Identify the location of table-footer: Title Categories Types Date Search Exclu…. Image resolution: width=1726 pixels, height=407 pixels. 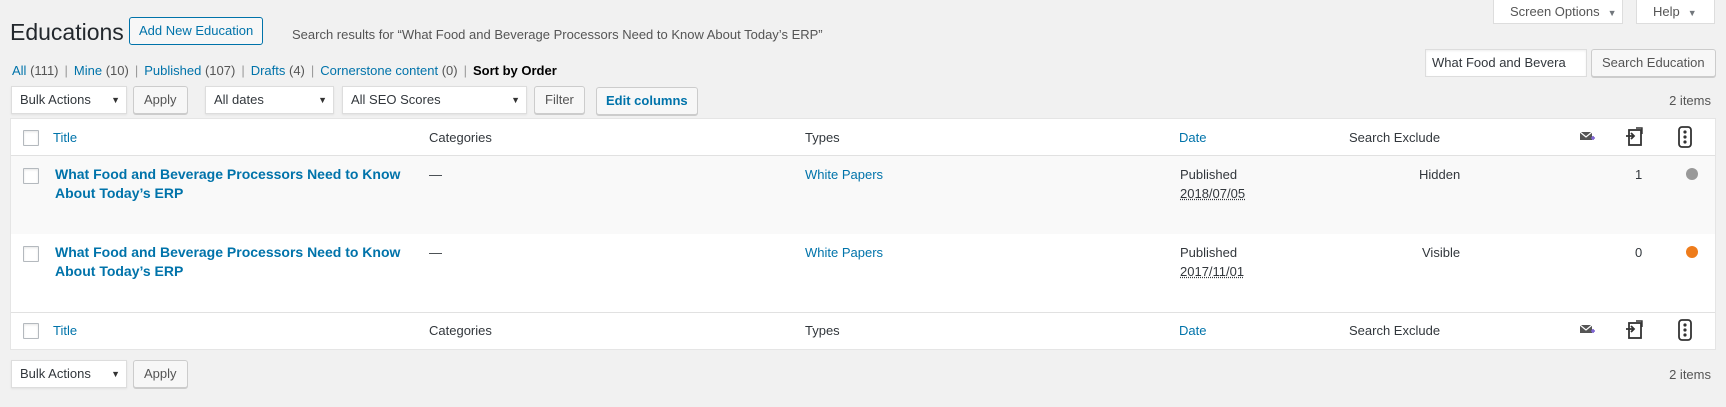
(863, 330).